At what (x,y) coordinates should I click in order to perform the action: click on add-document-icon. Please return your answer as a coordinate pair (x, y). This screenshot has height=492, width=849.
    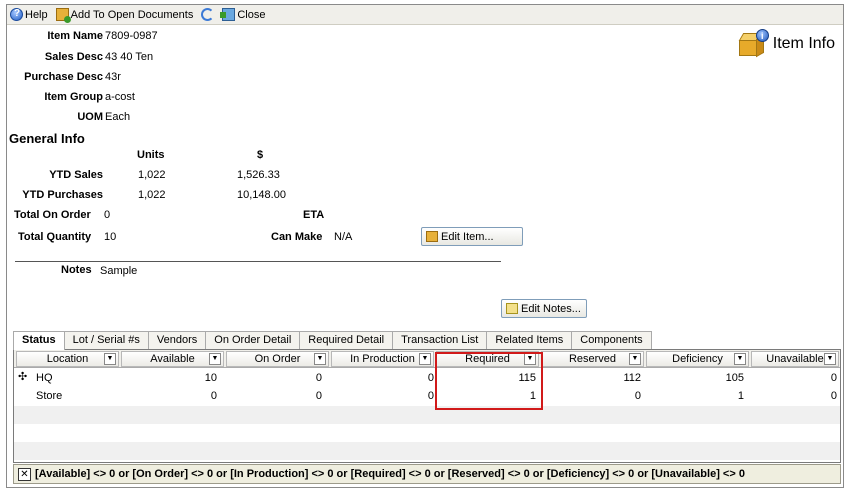
    Looking at the image, I should click on (63, 15).